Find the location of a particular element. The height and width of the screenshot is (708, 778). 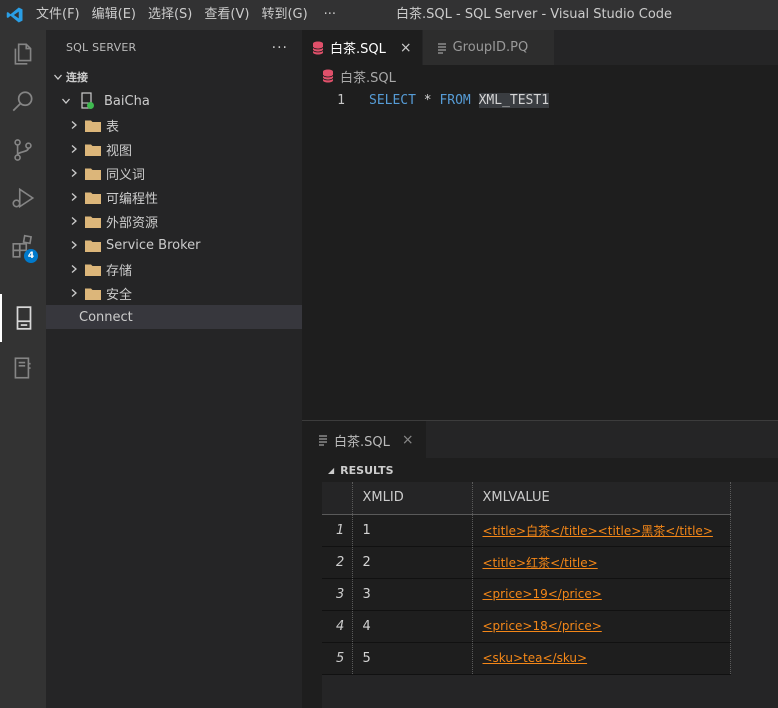

sidebar-header: SQL SERVER ··· is located at coordinates (174, 47).